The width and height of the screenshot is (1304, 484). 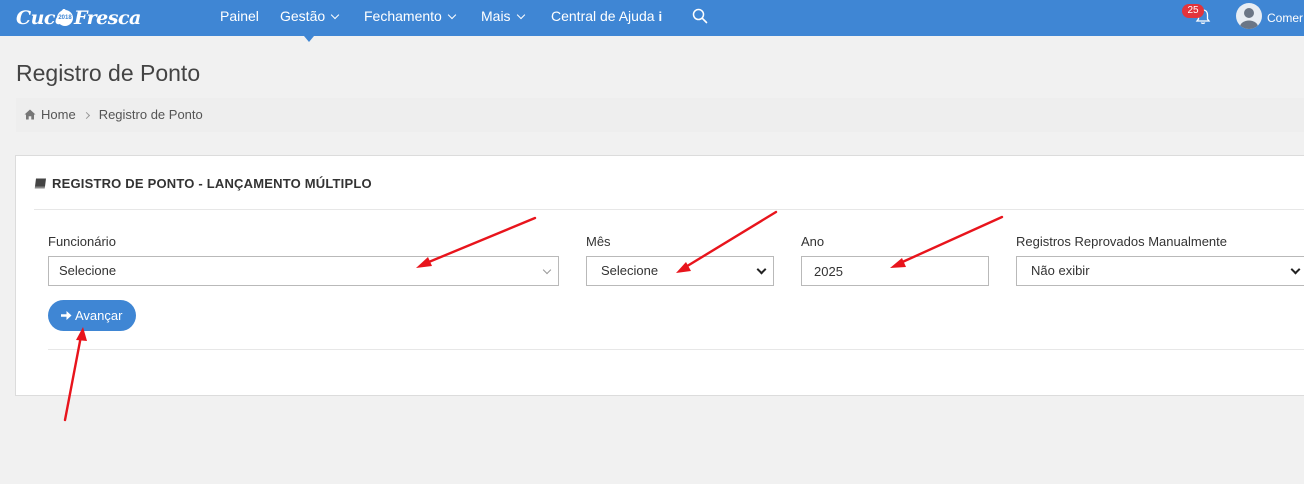 What do you see at coordinates (309, 39) in the screenshot?
I see `active-nav-indicator` at bounding box center [309, 39].